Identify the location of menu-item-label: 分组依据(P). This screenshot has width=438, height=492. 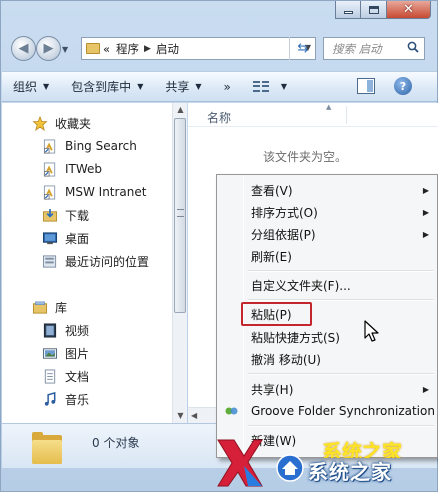
(283, 234).